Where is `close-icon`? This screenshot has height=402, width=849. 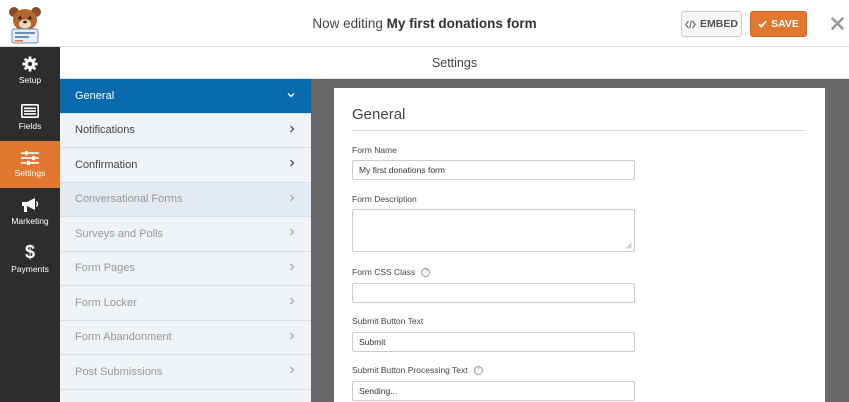 close-icon is located at coordinates (837, 23).